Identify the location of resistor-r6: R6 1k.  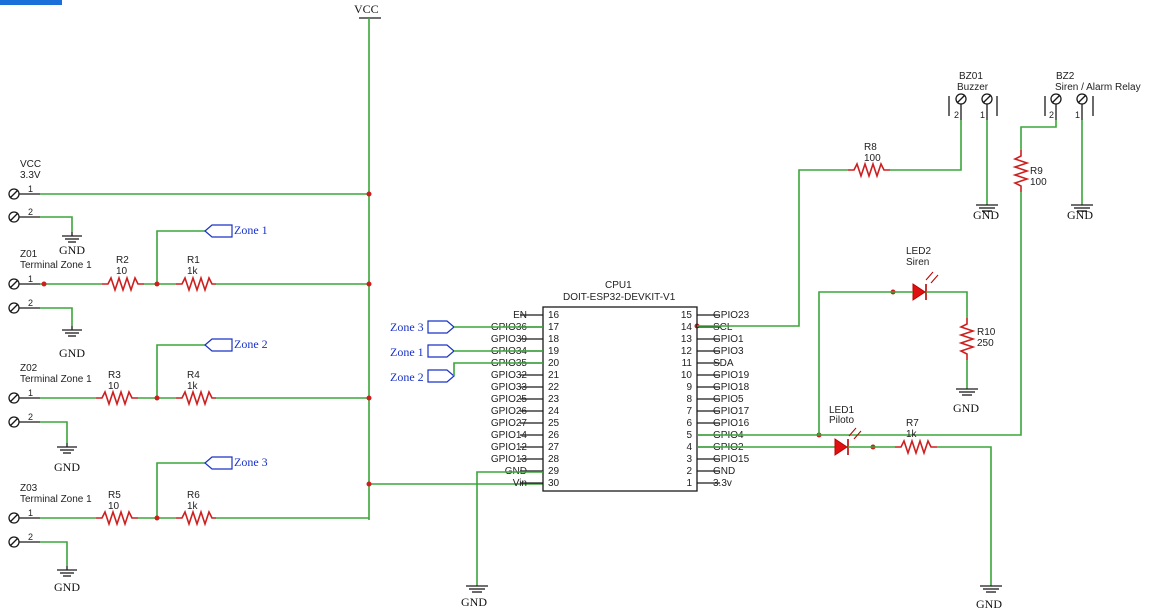
(196, 508).